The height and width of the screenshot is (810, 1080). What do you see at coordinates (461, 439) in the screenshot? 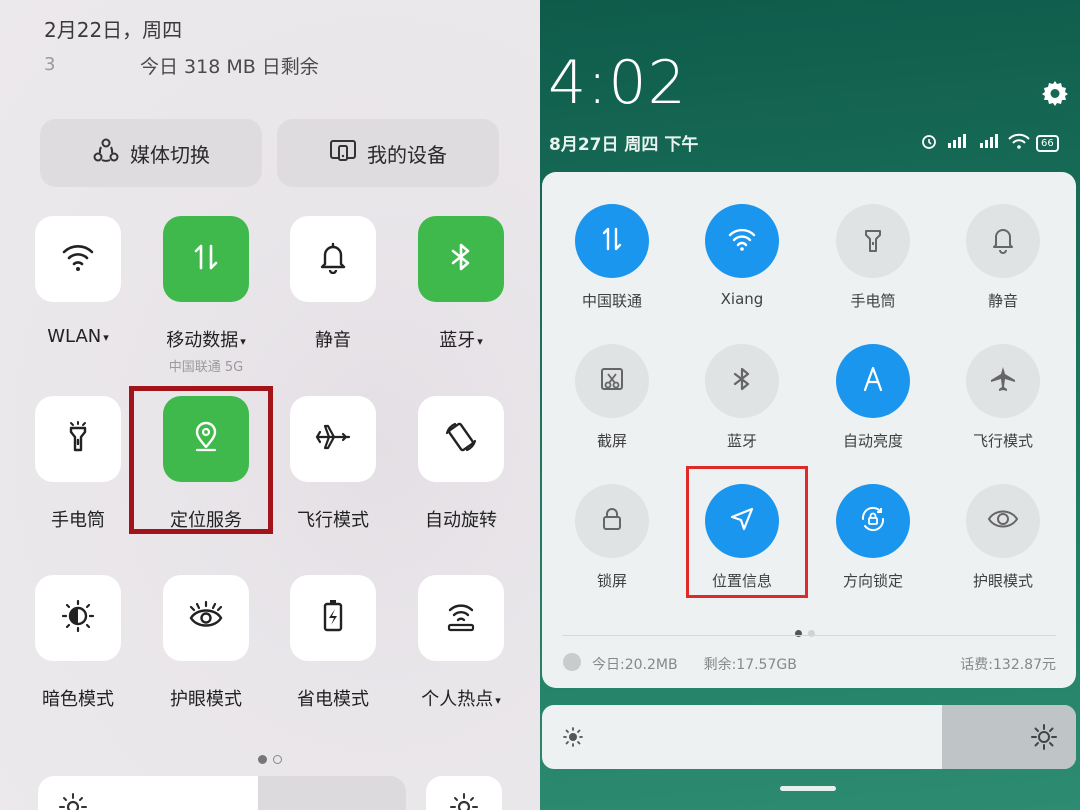
I see `tile-auto-rotate-button` at bounding box center [461, 439].